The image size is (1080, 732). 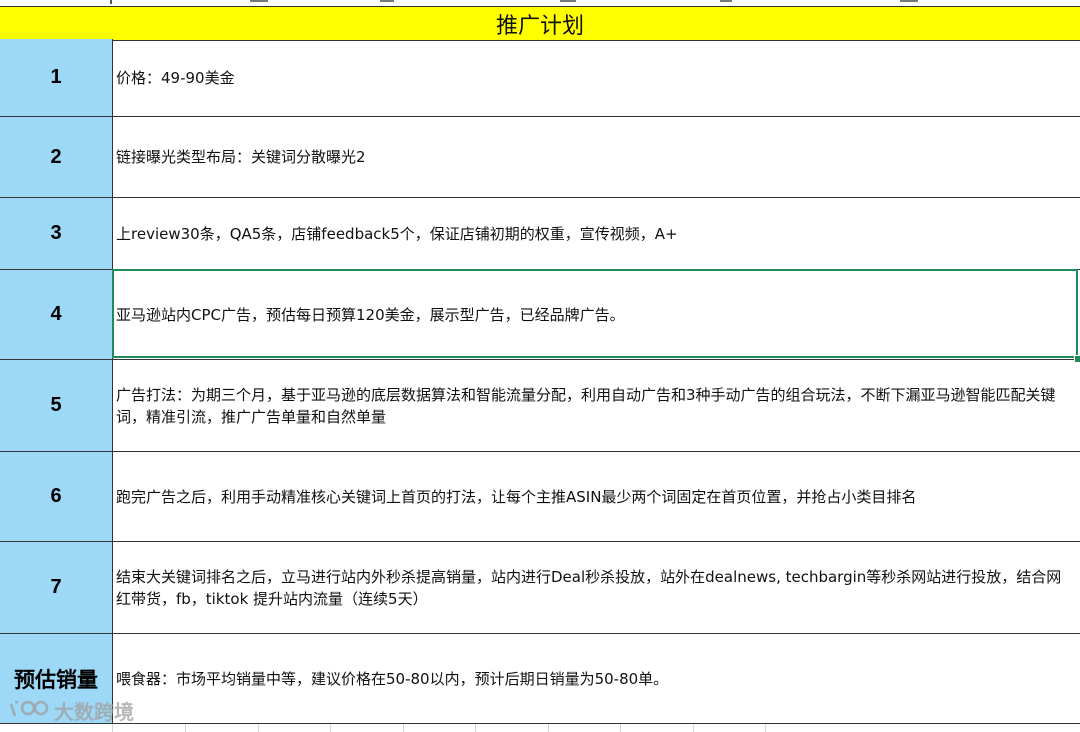 What do you see at coordinates (596, 77) in the screenshot?
I see `row-text: 价格：49-90美金` at bounding box center [596, 77].